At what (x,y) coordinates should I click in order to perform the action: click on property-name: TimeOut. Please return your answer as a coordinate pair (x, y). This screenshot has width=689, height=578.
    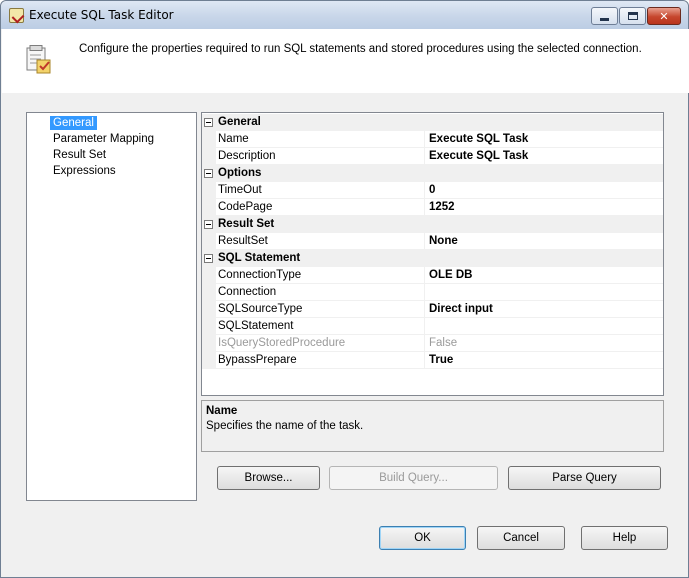
    Looking at the image, I should click on (240, 190).